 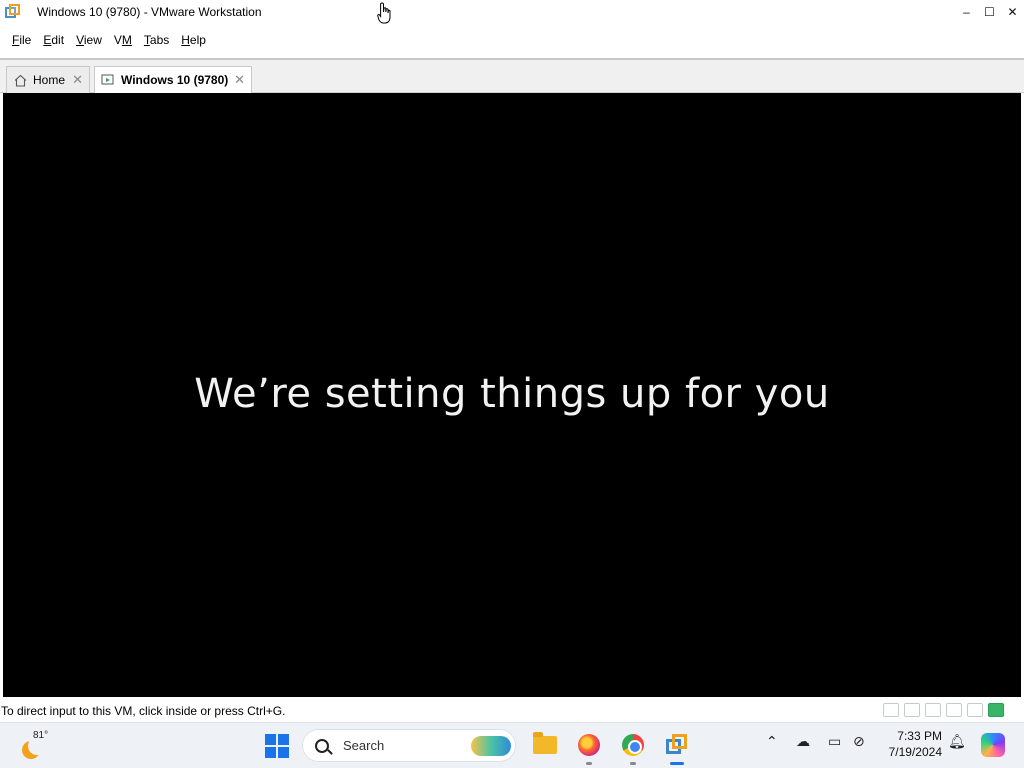 I want to click on menu-help-label: Help, so click(x=193, y=40).